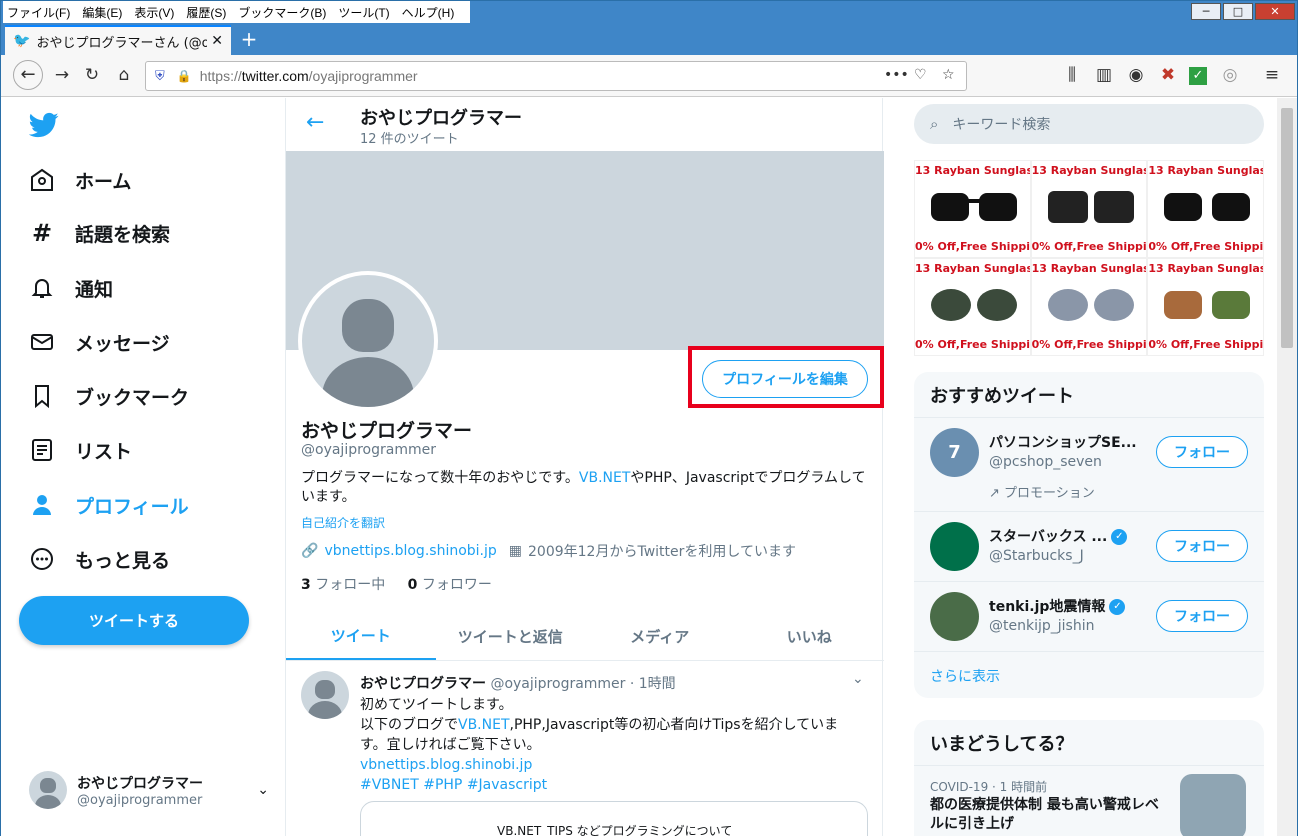 The image size is (1298, 836). Describe the element at coordinates (1213, 805) in the screenshot. I see `news-image` at that location.